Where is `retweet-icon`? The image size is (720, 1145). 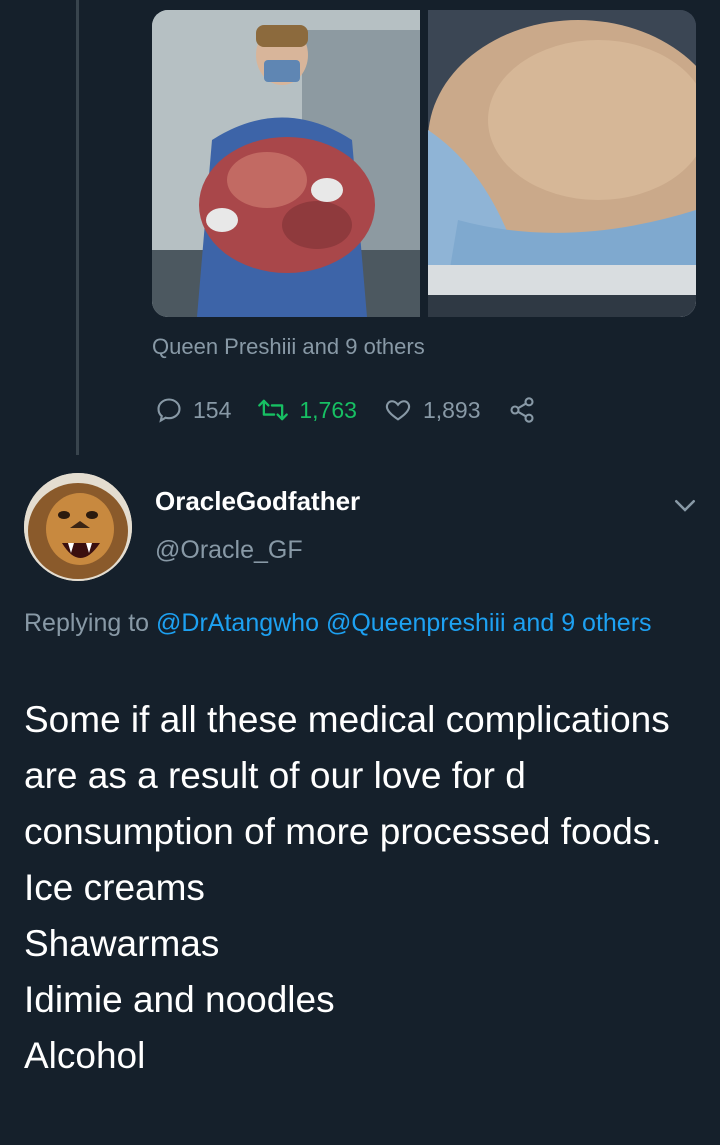 retweet-icon is located at coordinates (273, 410).